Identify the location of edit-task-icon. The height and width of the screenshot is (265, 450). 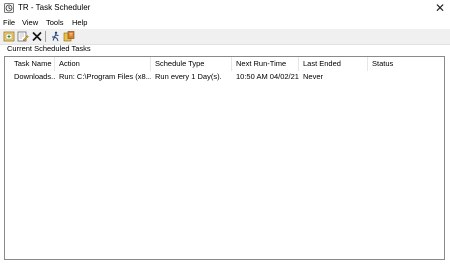
(23, 36).